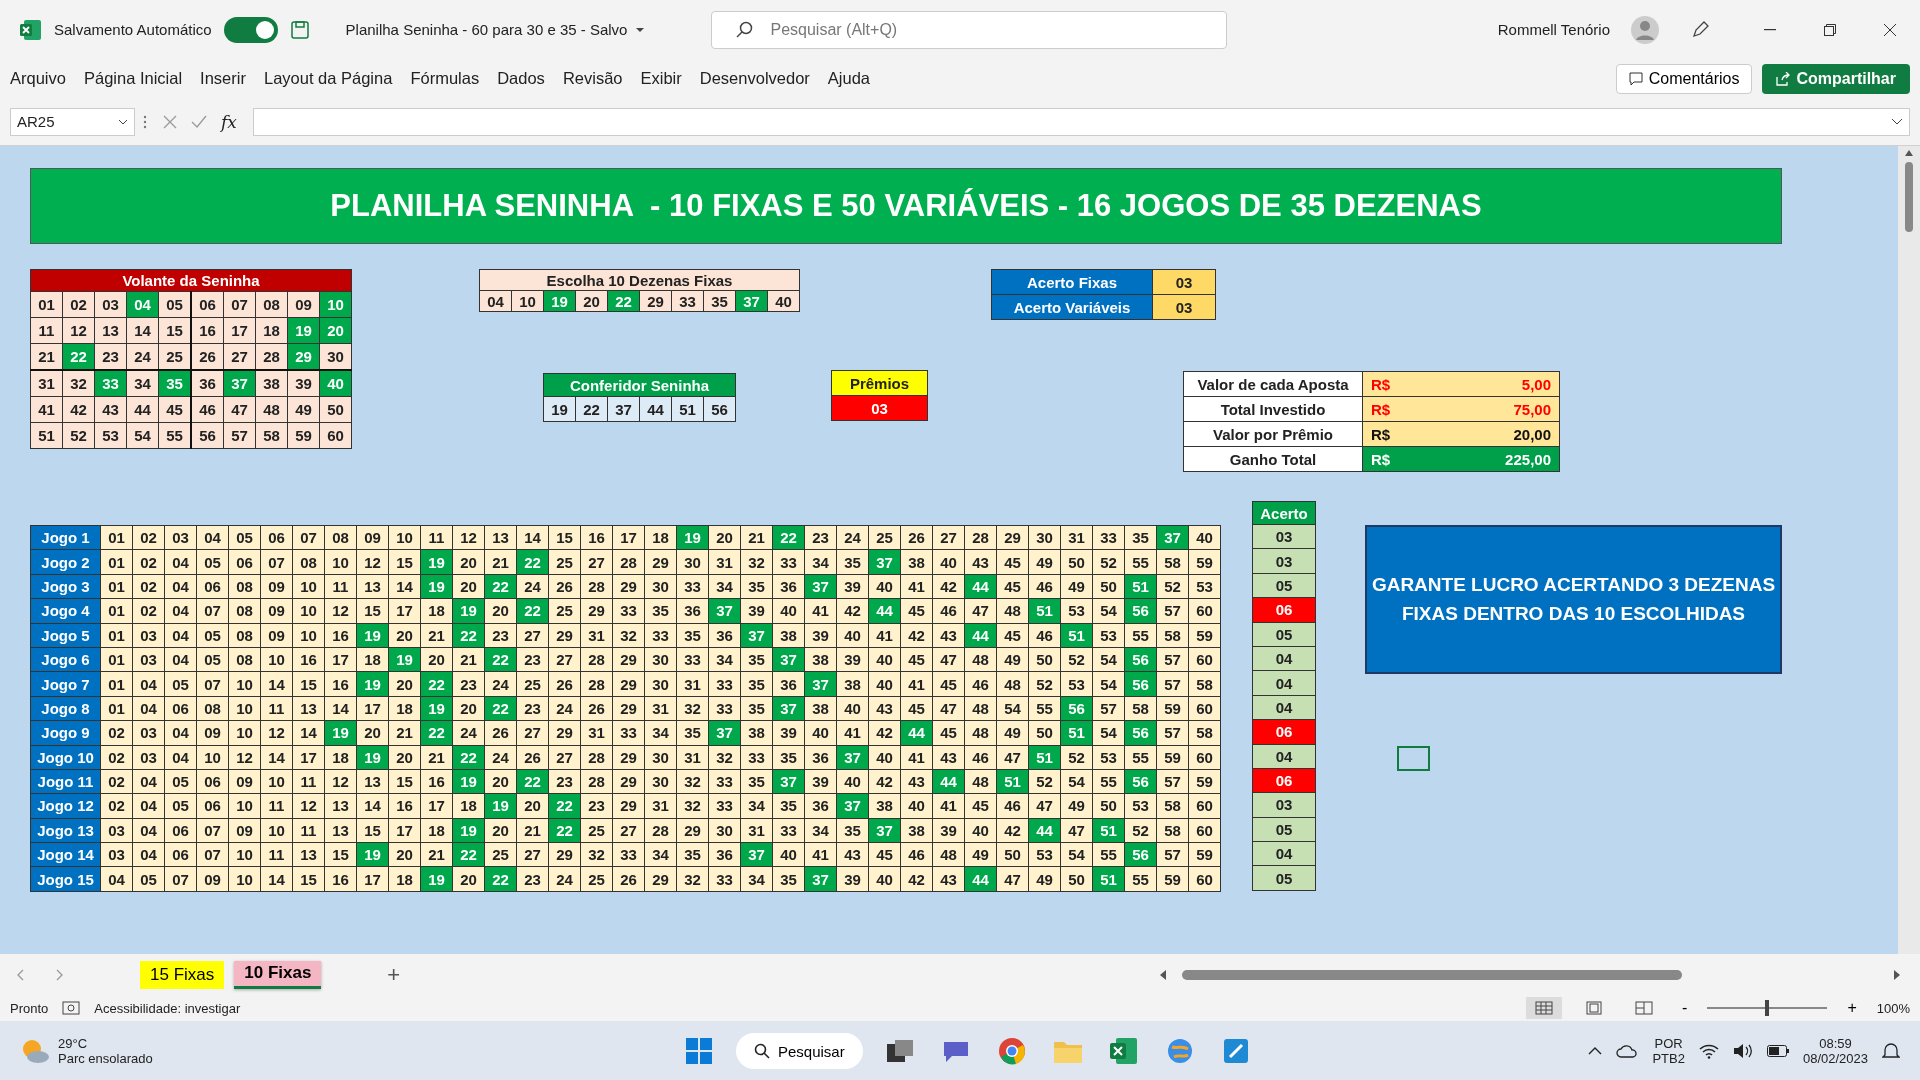 The image size is (1920, 1080). I want to click on table-cell: 38, so click(271, 383).